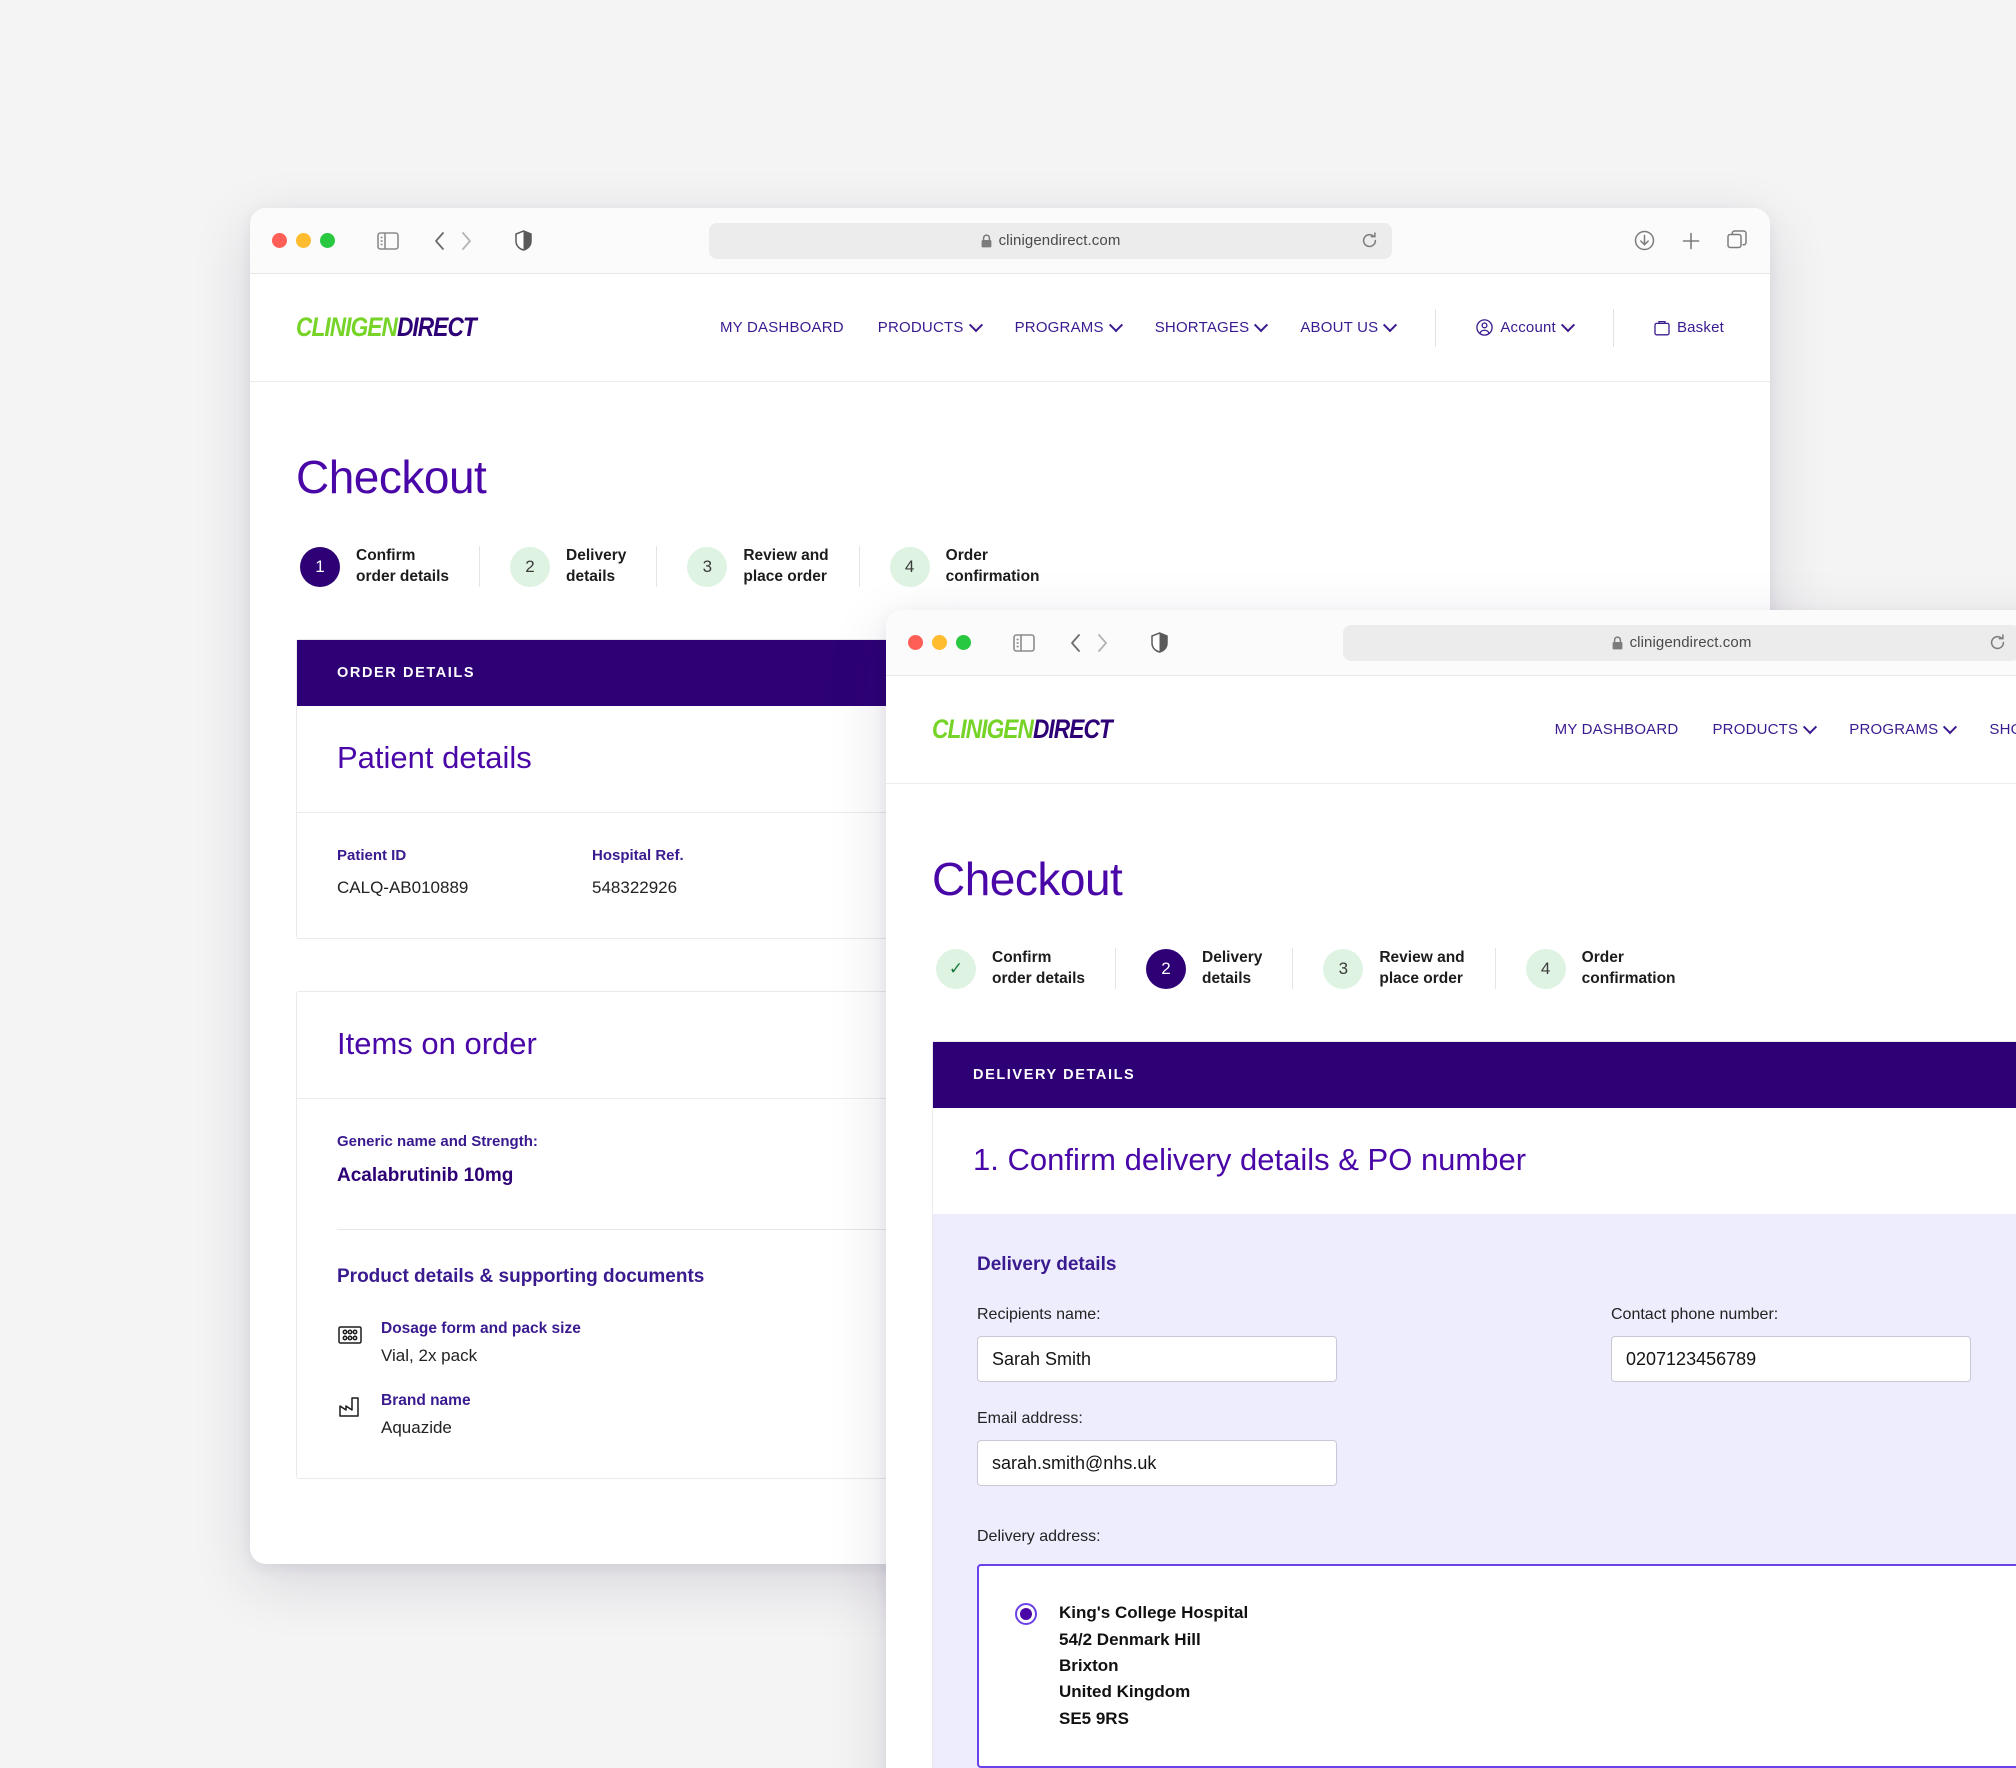  Describe the element at coordinates (481, 1329) in the screenshot. I see `detail-label: Dosage form and pack size` at that location.